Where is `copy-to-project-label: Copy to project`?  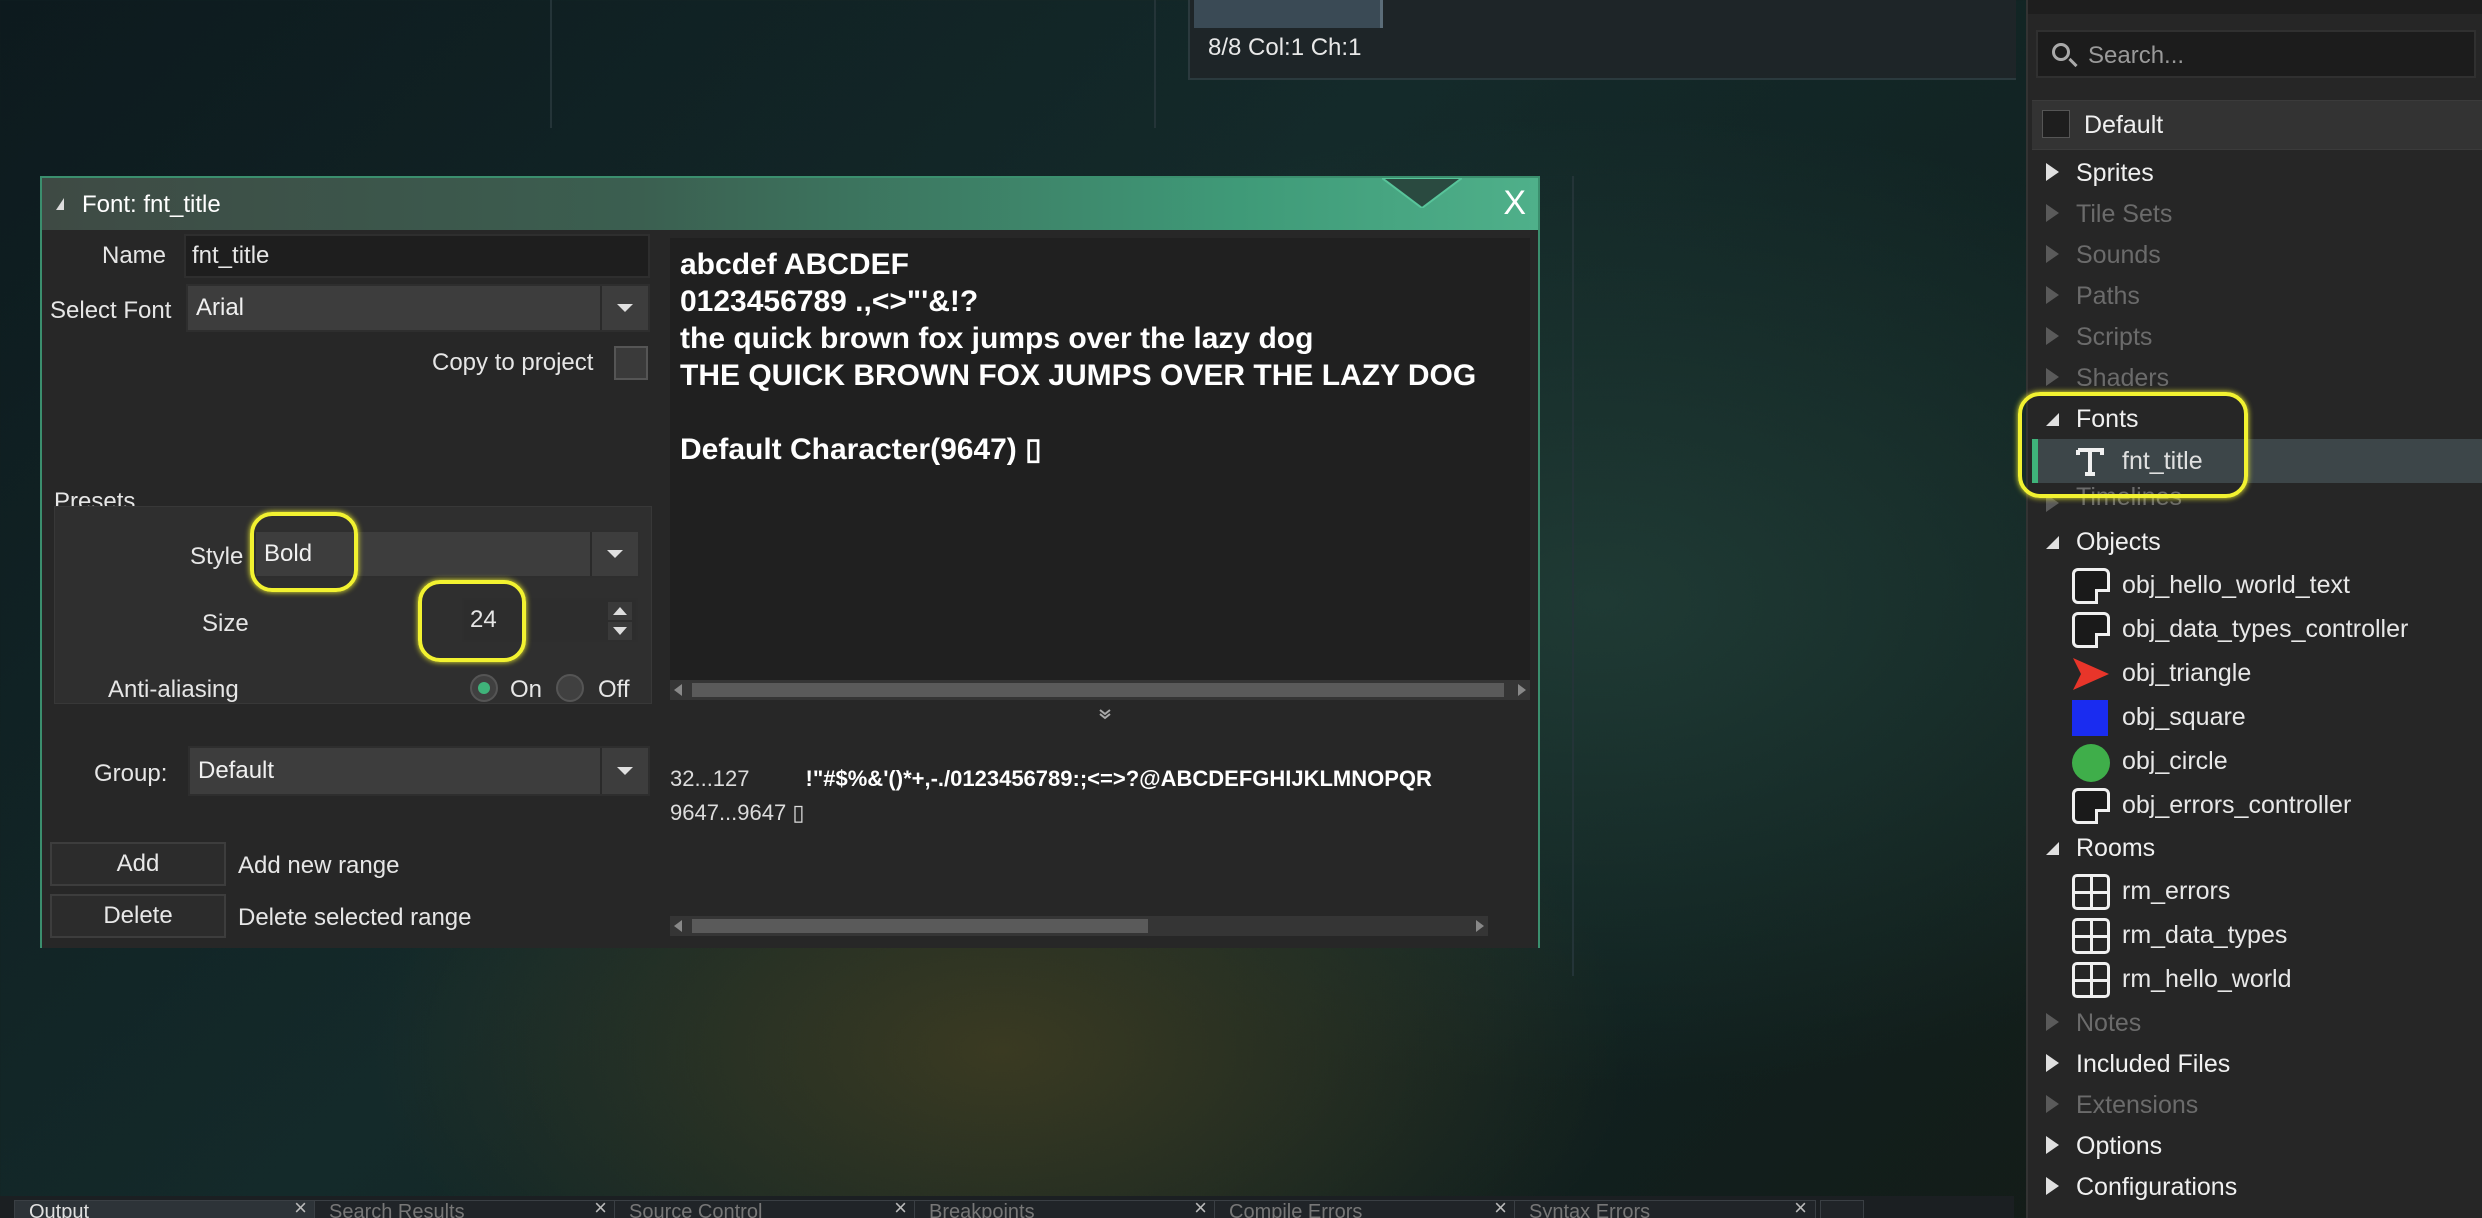
copy-to-project-label: Copy to project is located at coordinates (513, 362).